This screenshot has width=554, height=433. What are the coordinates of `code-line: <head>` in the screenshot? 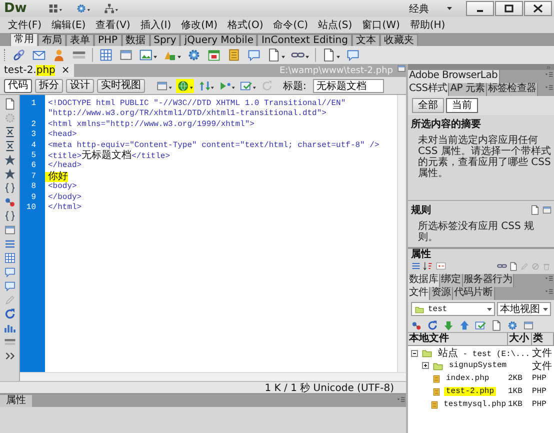 It's located at (62, 135).